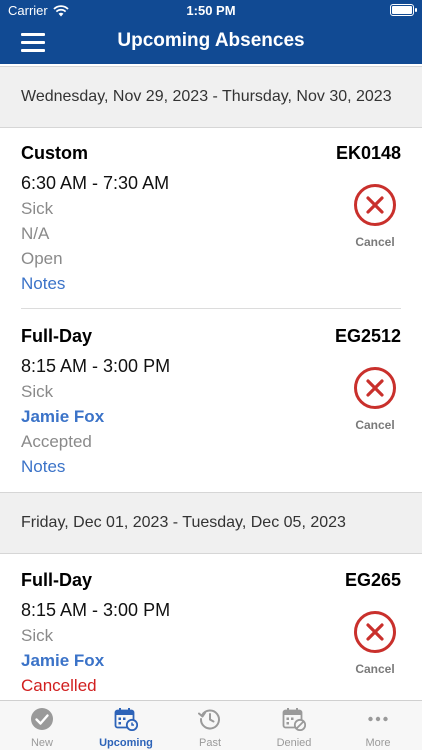  Describe the element at coordinates (294, 719) in the screenshot. I see `calendar-denied-icon` at that location.